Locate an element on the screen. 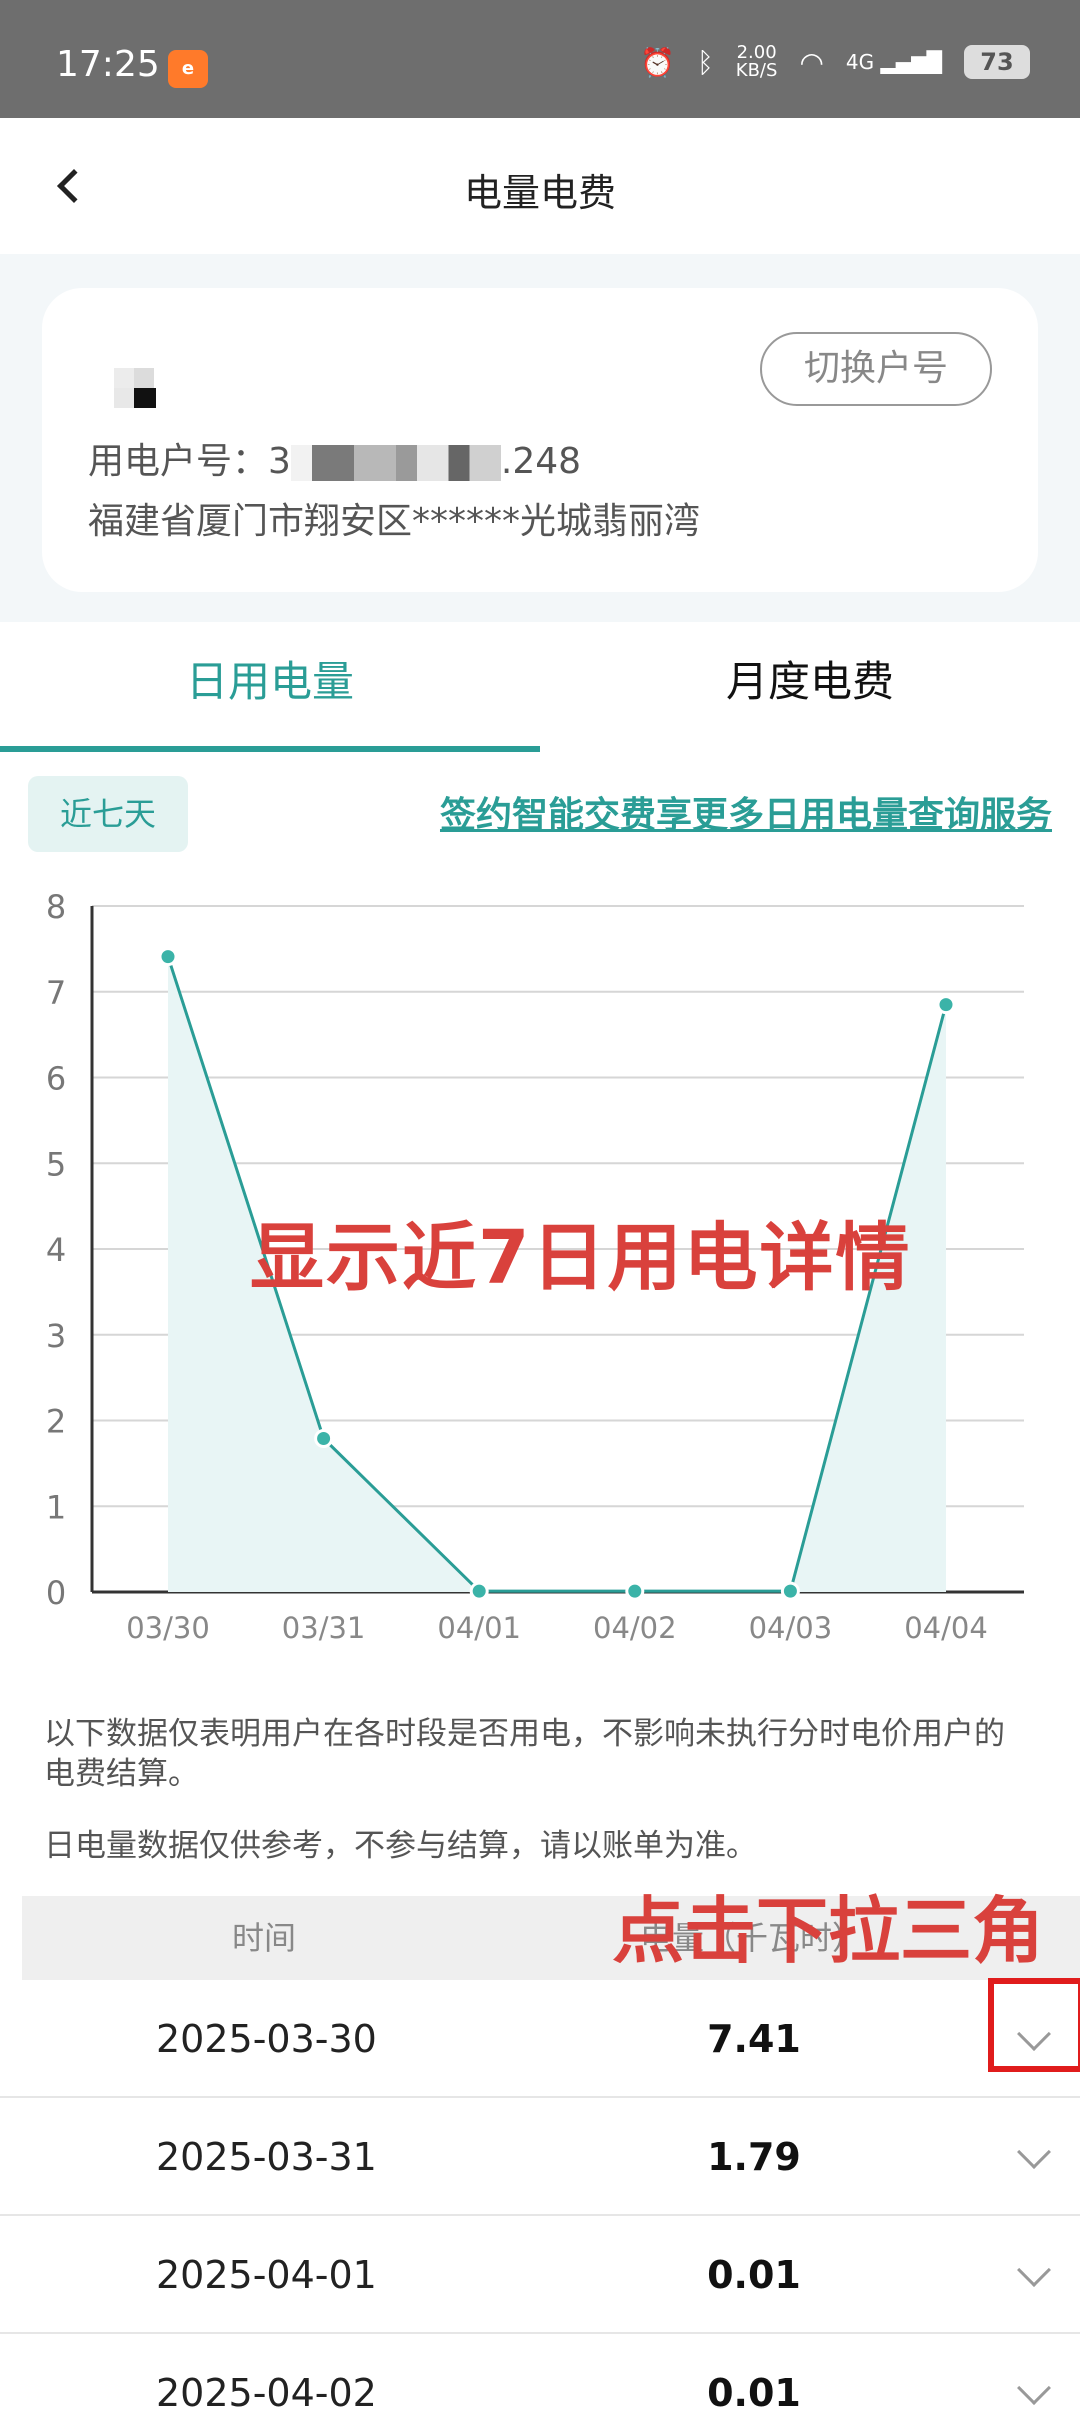  table-row: 2025-03-30 7.41 is located at coordinates (540, 2039).